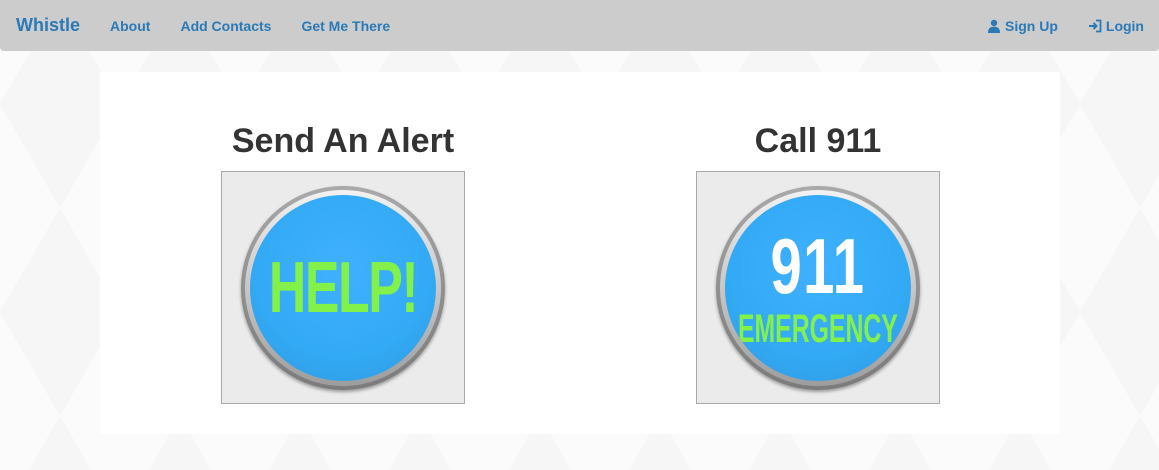 The width and height of the screenshot is (1159, 470). I want to click on nav-right: Sign Up Login, so click(1065, 26).